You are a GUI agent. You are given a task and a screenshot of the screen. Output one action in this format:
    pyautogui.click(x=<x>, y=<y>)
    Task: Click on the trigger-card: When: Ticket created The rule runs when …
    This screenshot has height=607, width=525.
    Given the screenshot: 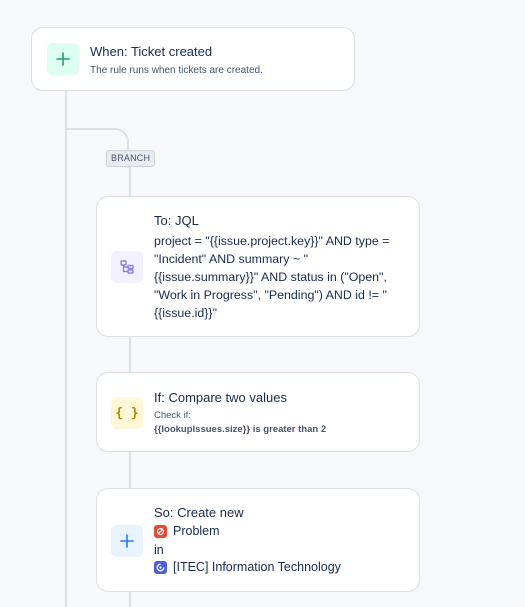 What is the action you would take?
    pyautogui.click(x=193, y=59)
    